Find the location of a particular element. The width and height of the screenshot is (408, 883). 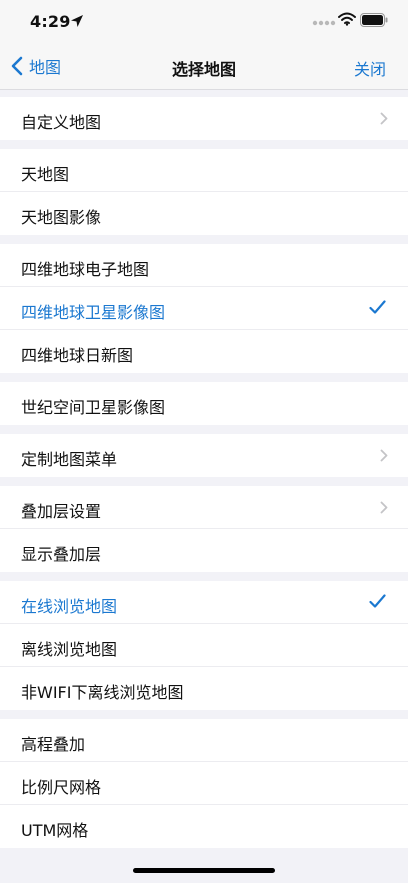

list-item-custom-map: 自定义地图 is located at coordinates (204, 118).